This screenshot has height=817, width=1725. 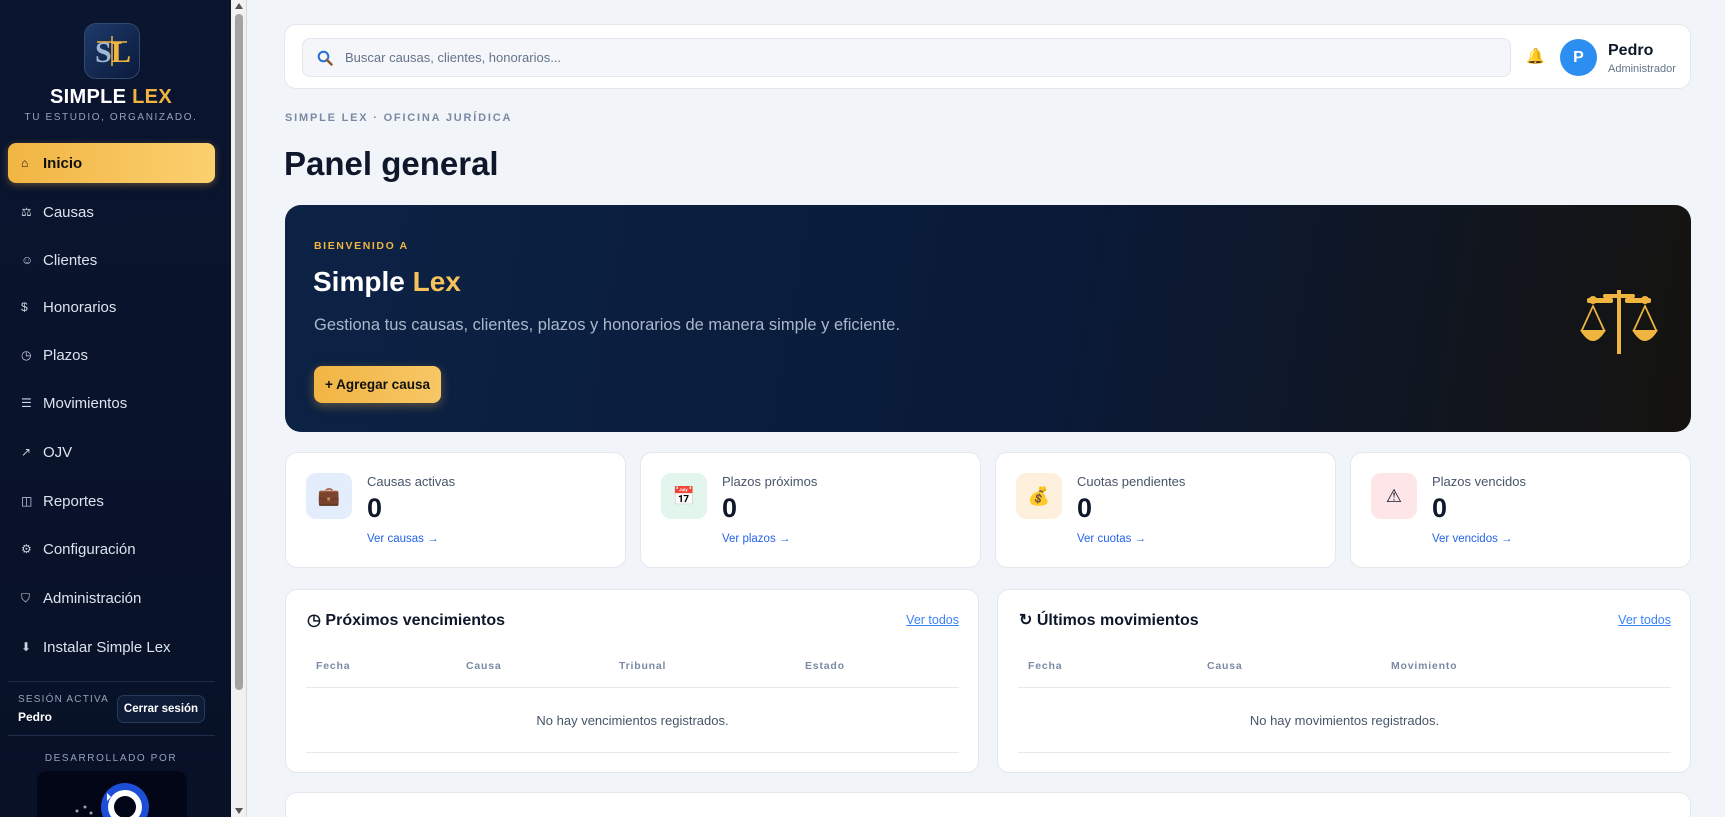 I want to click on user-role: Administrador, so click(x=1642, y=69).